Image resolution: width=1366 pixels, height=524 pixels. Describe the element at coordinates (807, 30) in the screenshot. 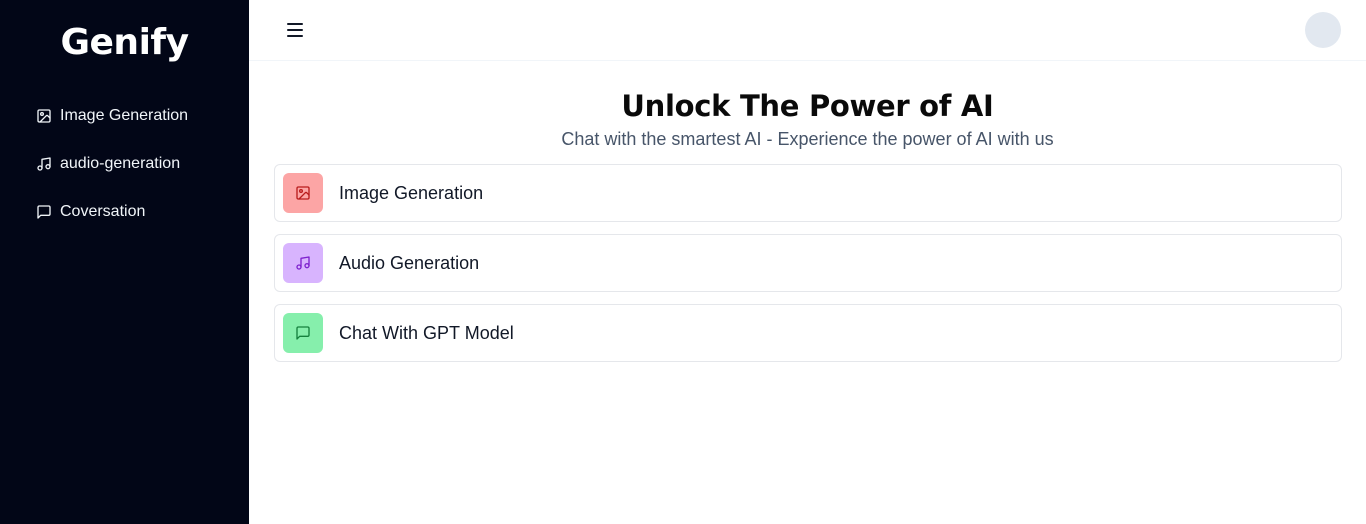

I see `top-bar` at that location.